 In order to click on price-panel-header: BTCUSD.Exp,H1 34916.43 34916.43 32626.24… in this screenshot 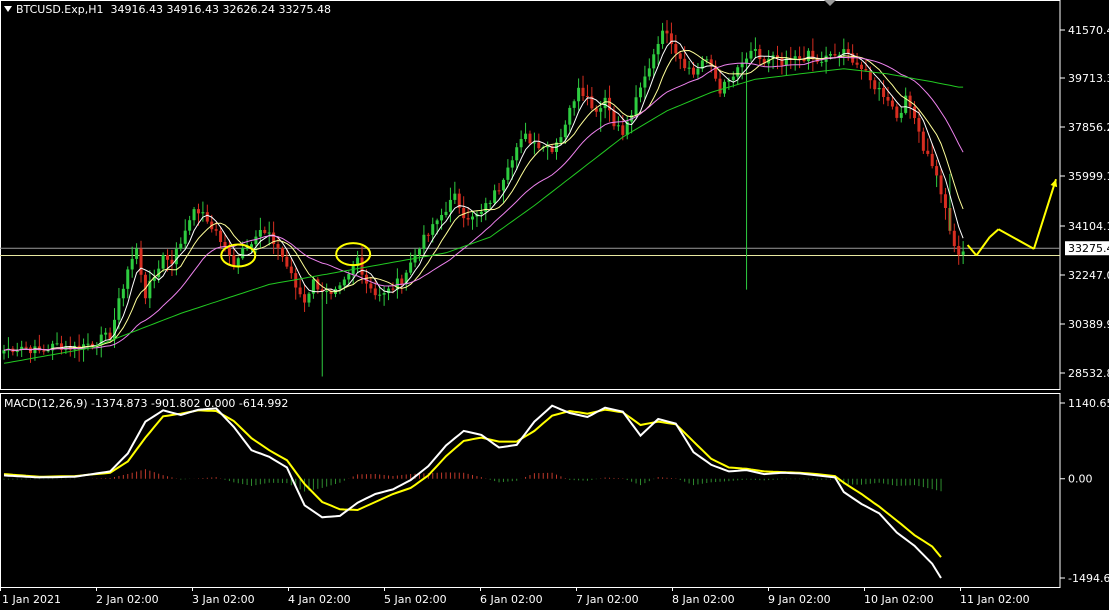, I will do `click(167, 9)`.